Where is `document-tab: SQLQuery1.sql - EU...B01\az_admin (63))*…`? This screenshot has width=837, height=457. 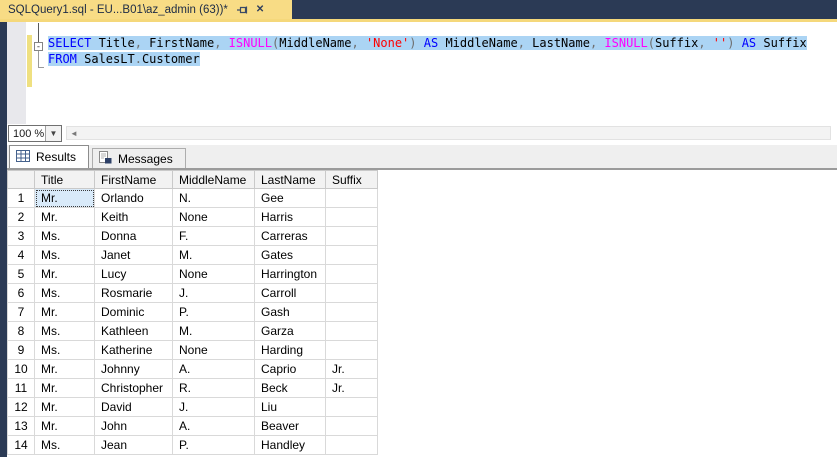
document-tab: SQLQuery1.sql - EU...B01\az_admin (63))*… is located at coordinates (146, 9).